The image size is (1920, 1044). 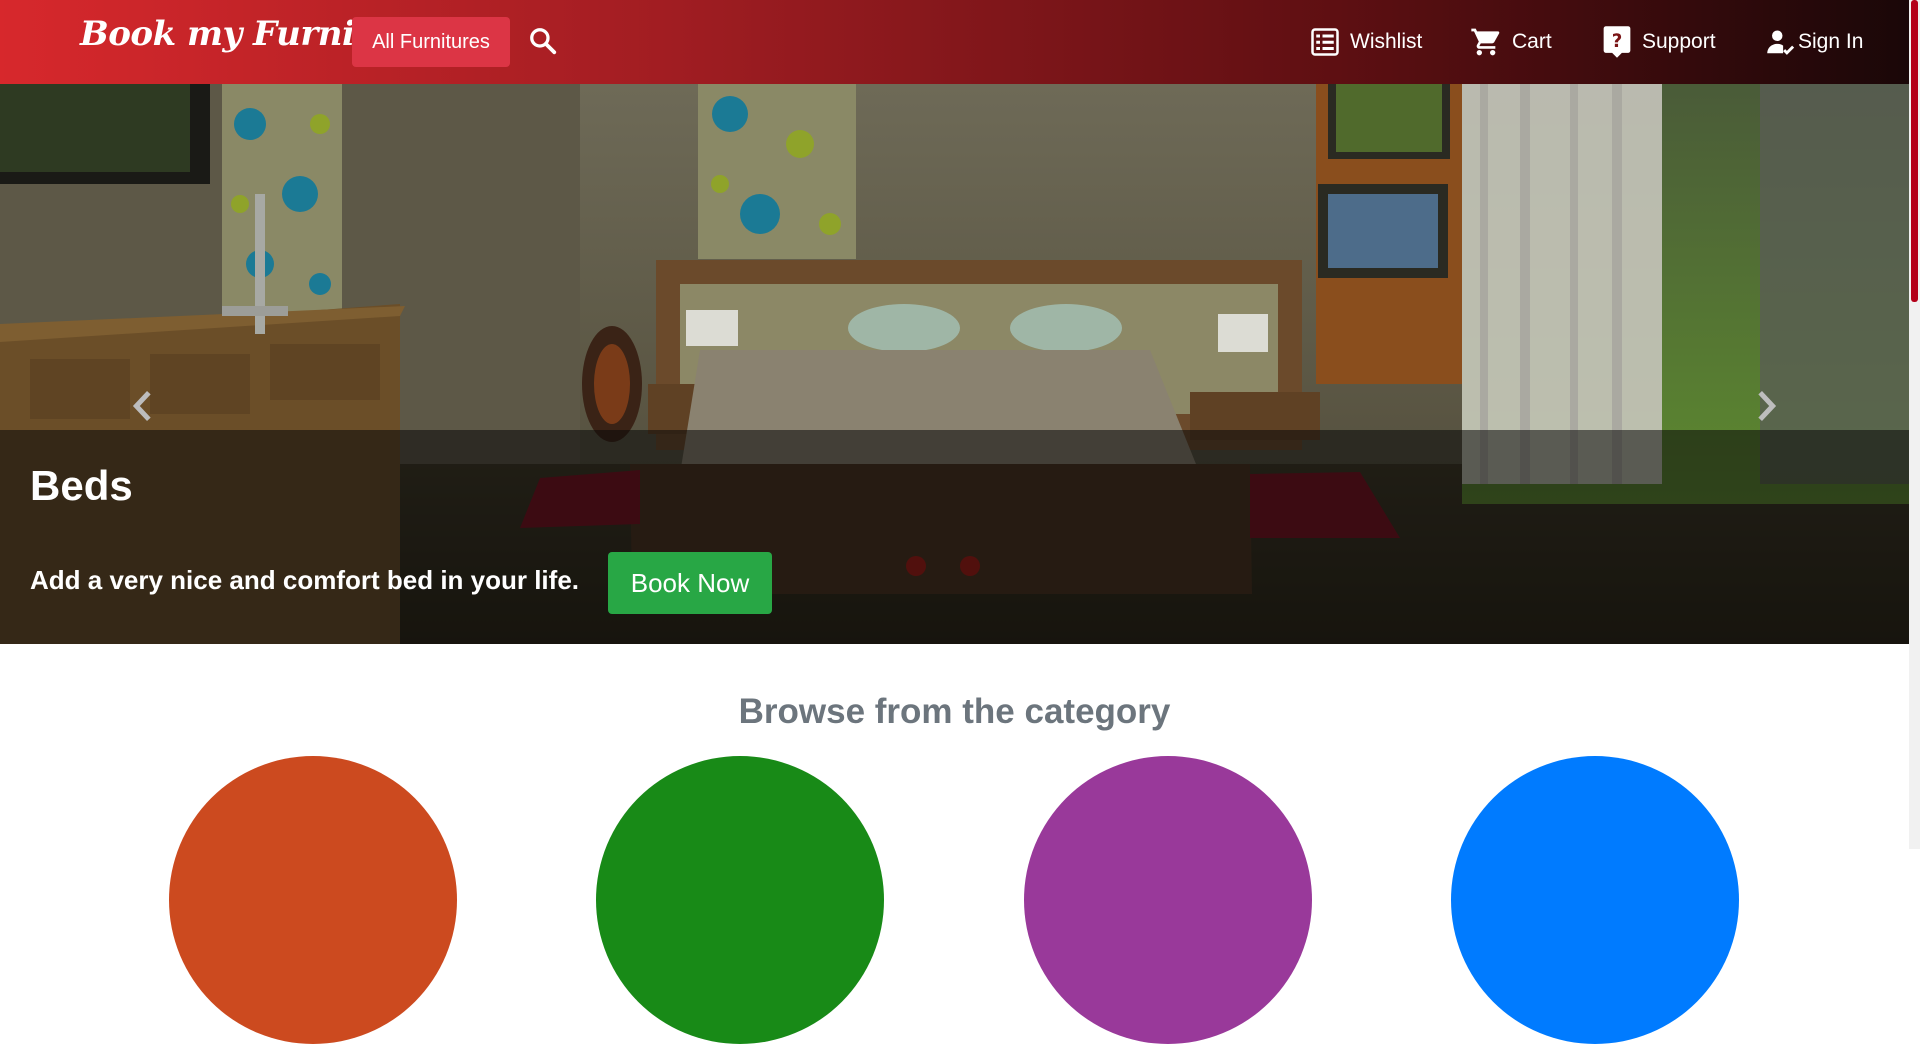 I want to click on search-icon, so click(x=545, y=43).